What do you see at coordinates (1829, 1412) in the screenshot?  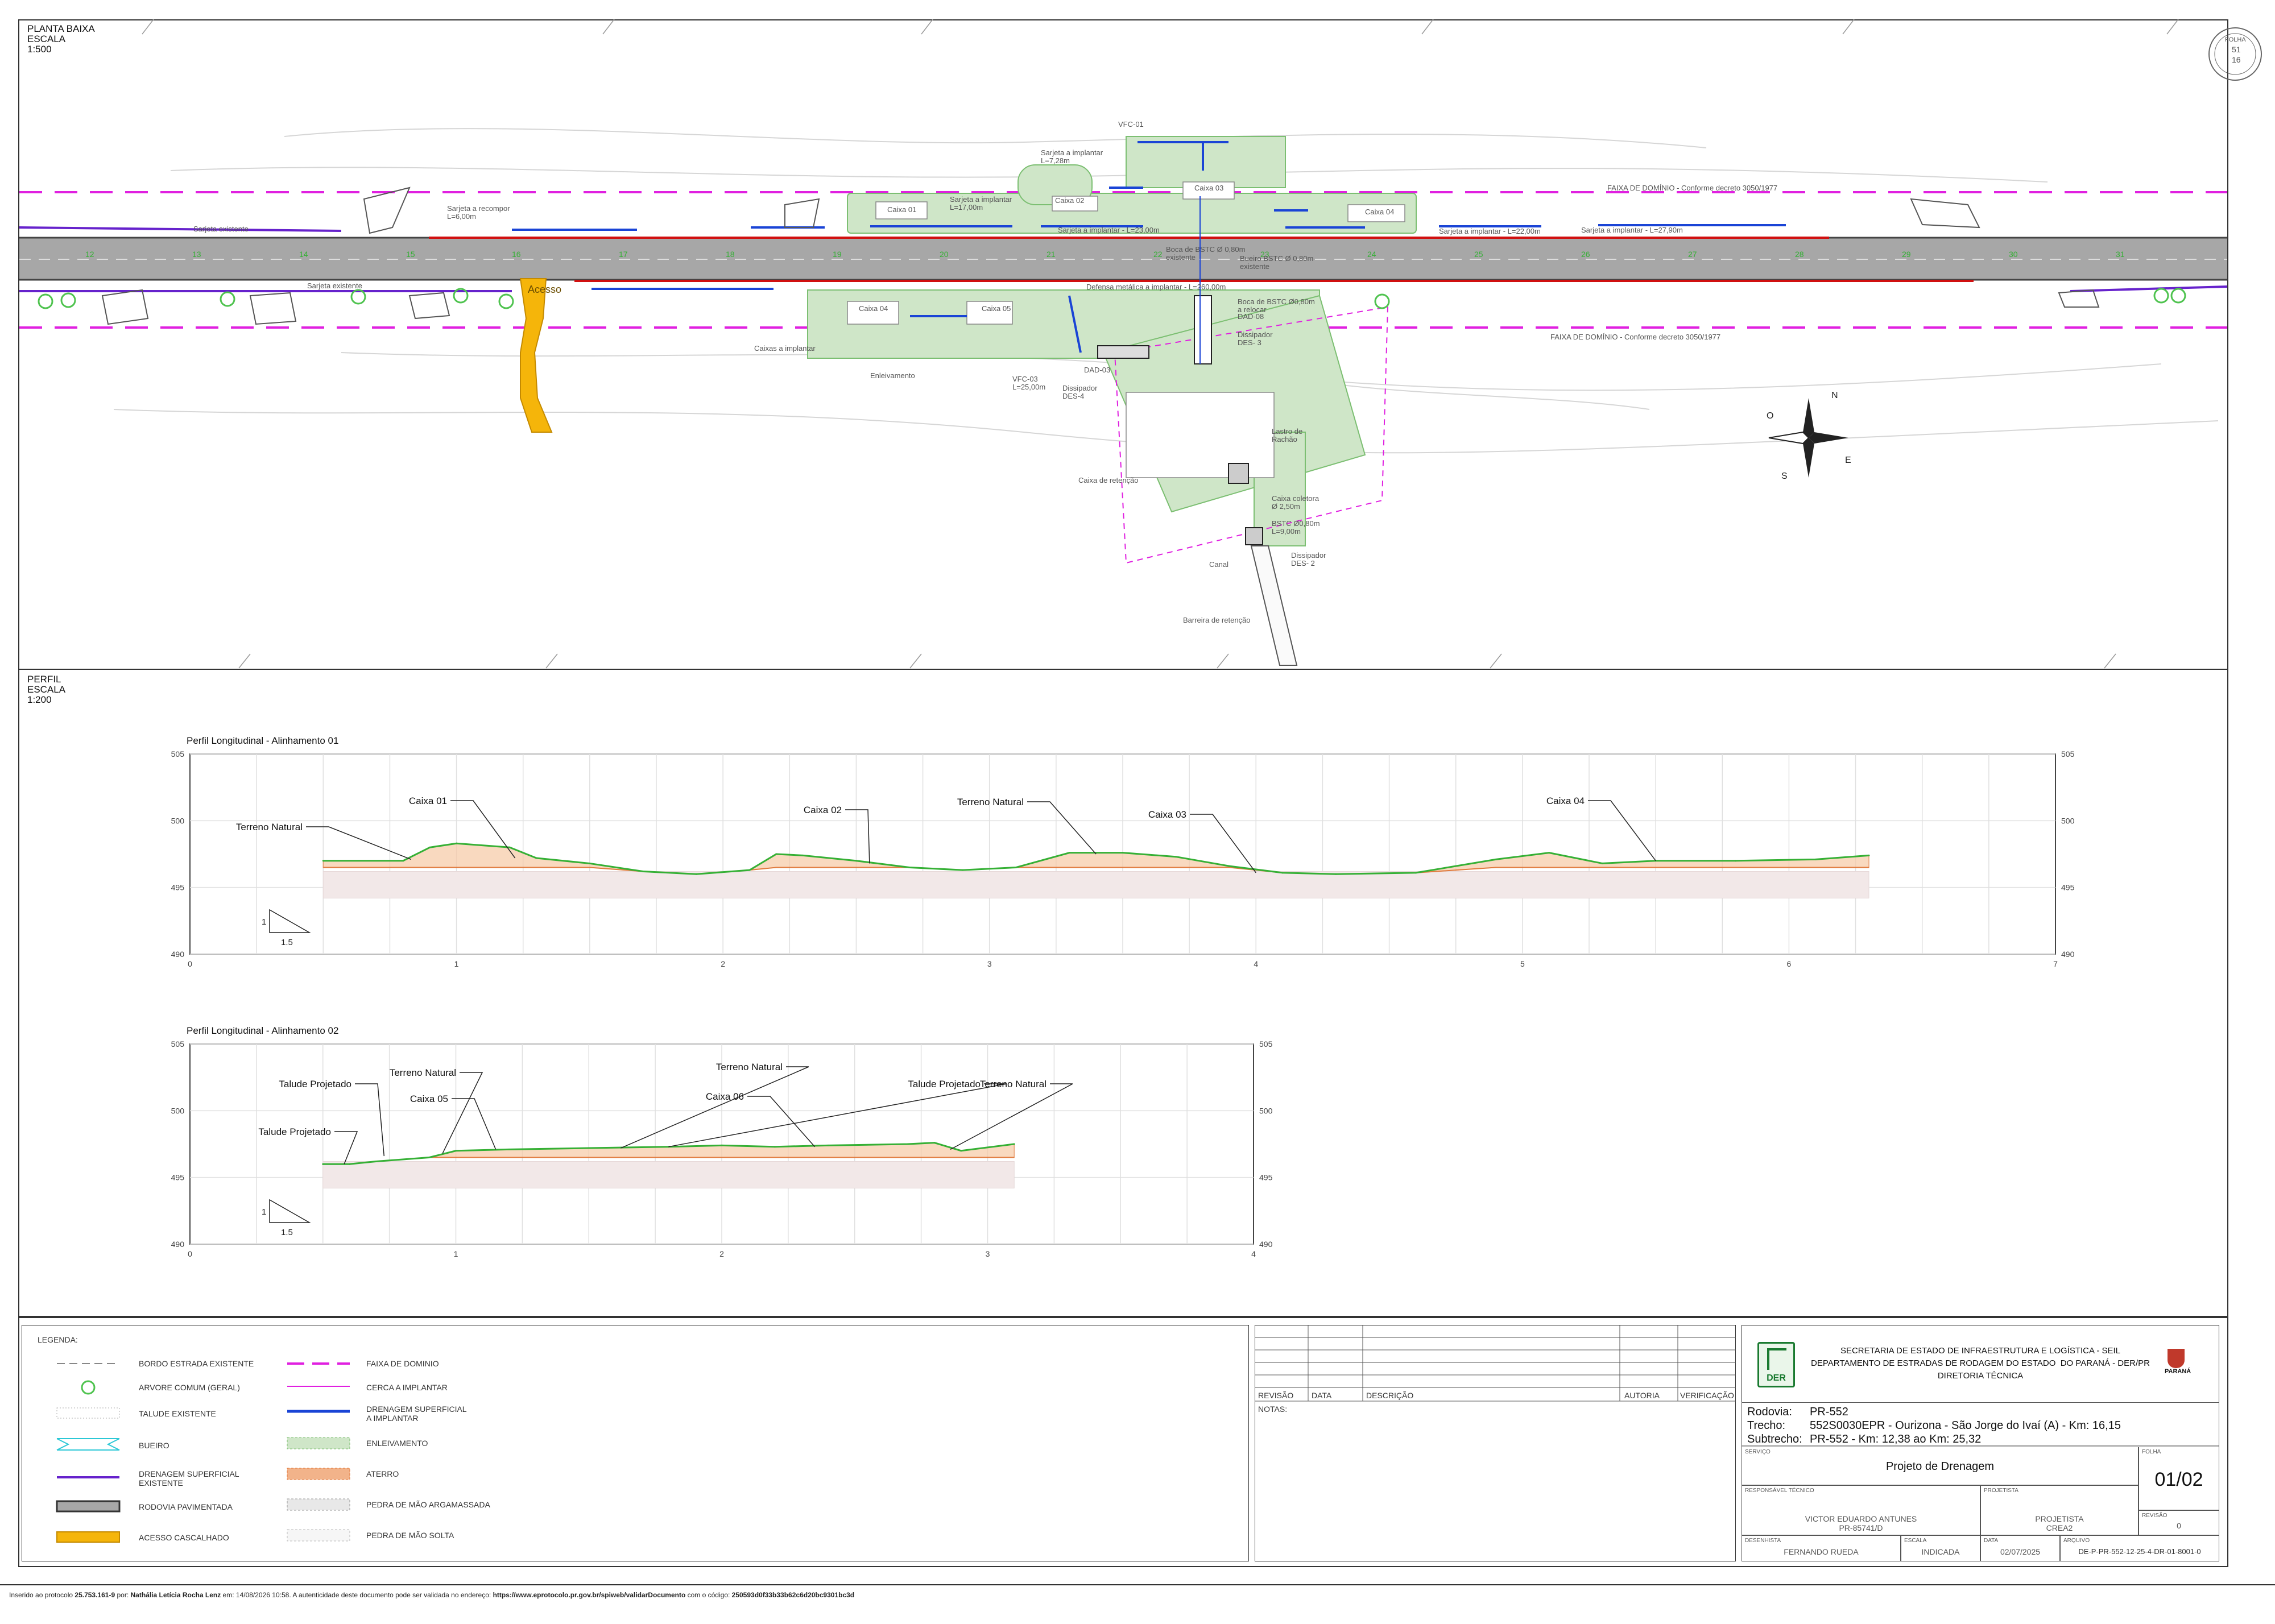 I see `rodovia-value: PR-552` at bounding box center [1829, 1412].